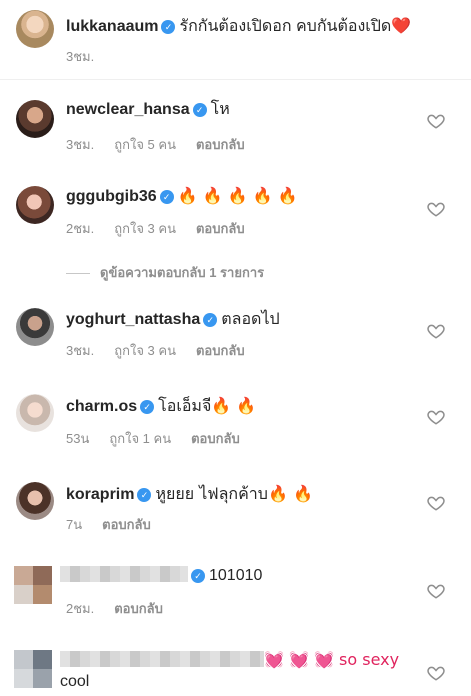 This screenshot has width=471, height=696. Describe the element at coordinates (78, 274) in the screenshot. I see `replies-divider` at that location.